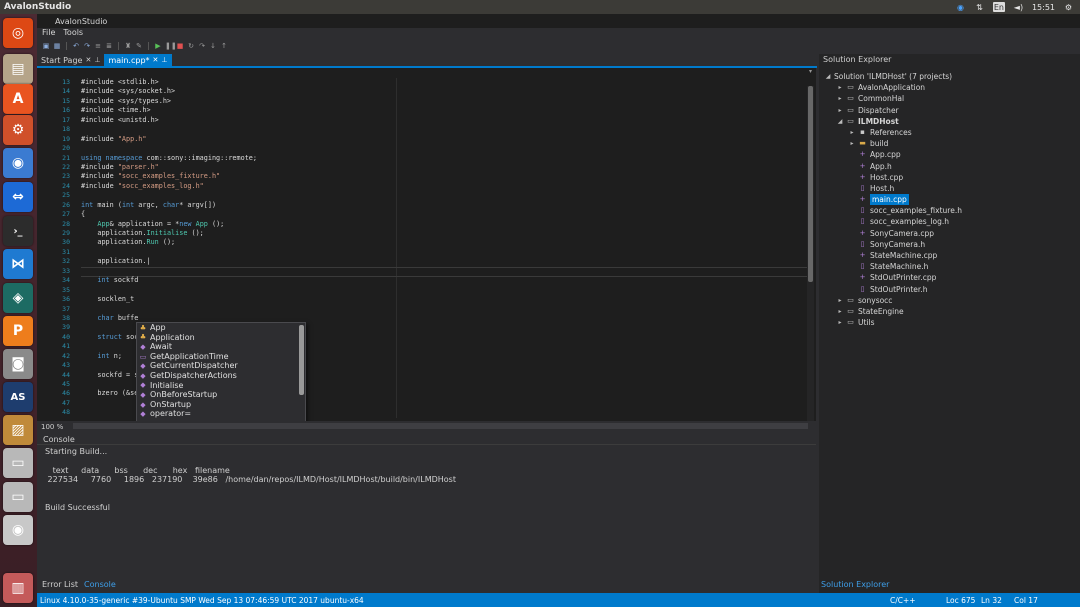 The image size is (1080, 607). I want to click on gitkraken-icon: ◈, so click(18, 298).